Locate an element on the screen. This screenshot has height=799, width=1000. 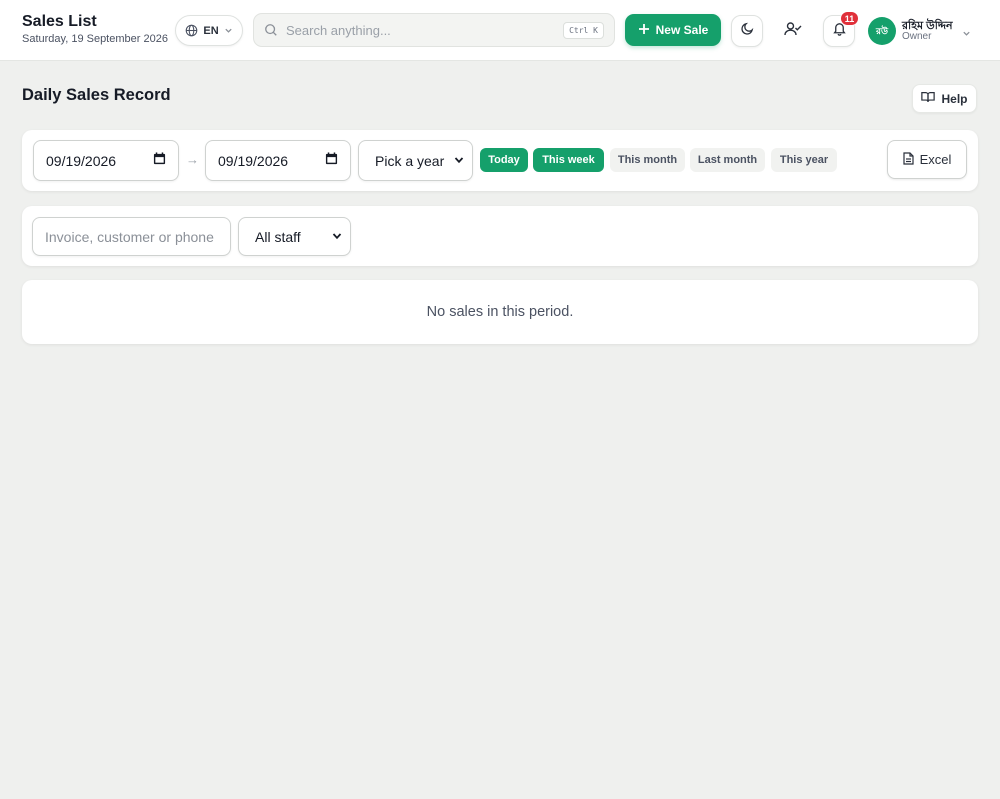
sales-results-panel: No sales in this period. is located at coordinates (500, 312).